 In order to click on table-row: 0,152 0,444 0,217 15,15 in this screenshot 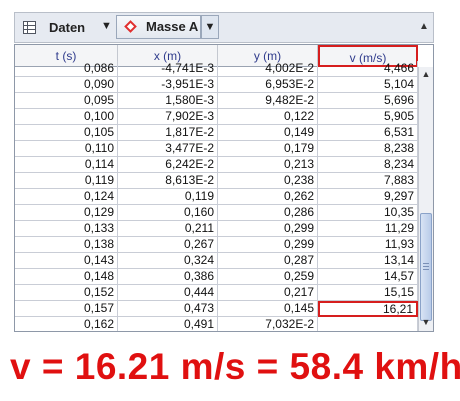, I will do `click(216, 293)`.